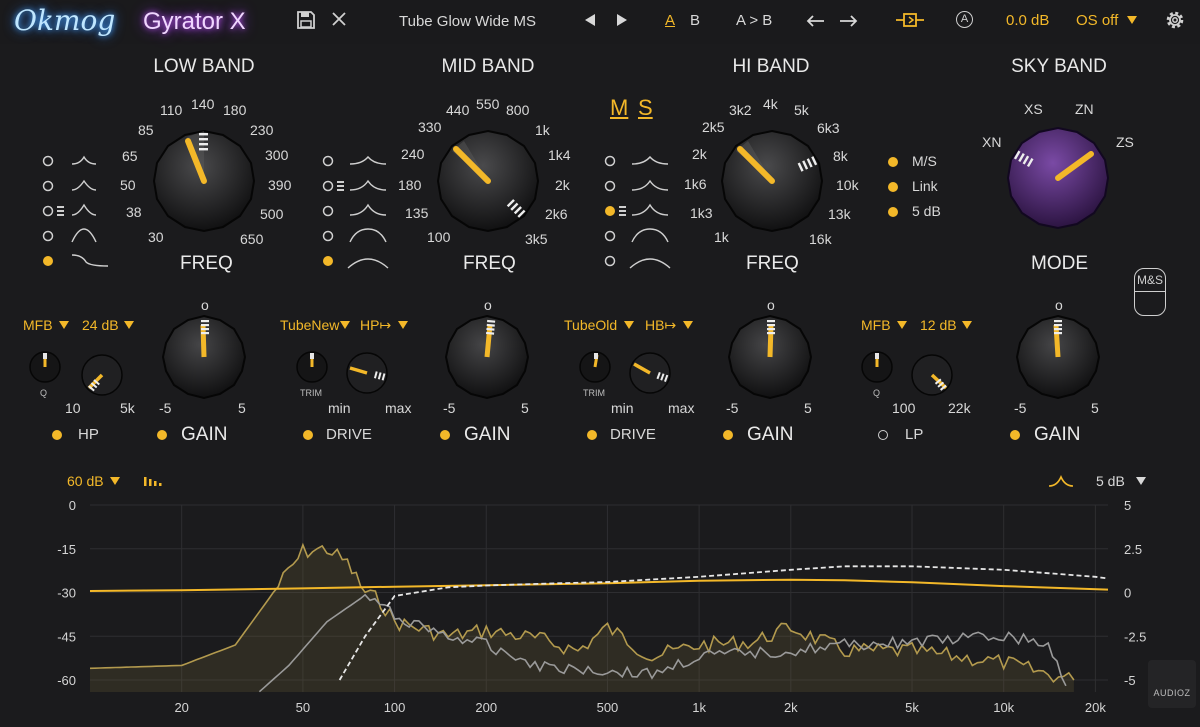 This screenshot has height=727, width=1200. Describe the element at coordinates (308, 435) in the screenshot. I see `mid-drive-toggle` at that location.